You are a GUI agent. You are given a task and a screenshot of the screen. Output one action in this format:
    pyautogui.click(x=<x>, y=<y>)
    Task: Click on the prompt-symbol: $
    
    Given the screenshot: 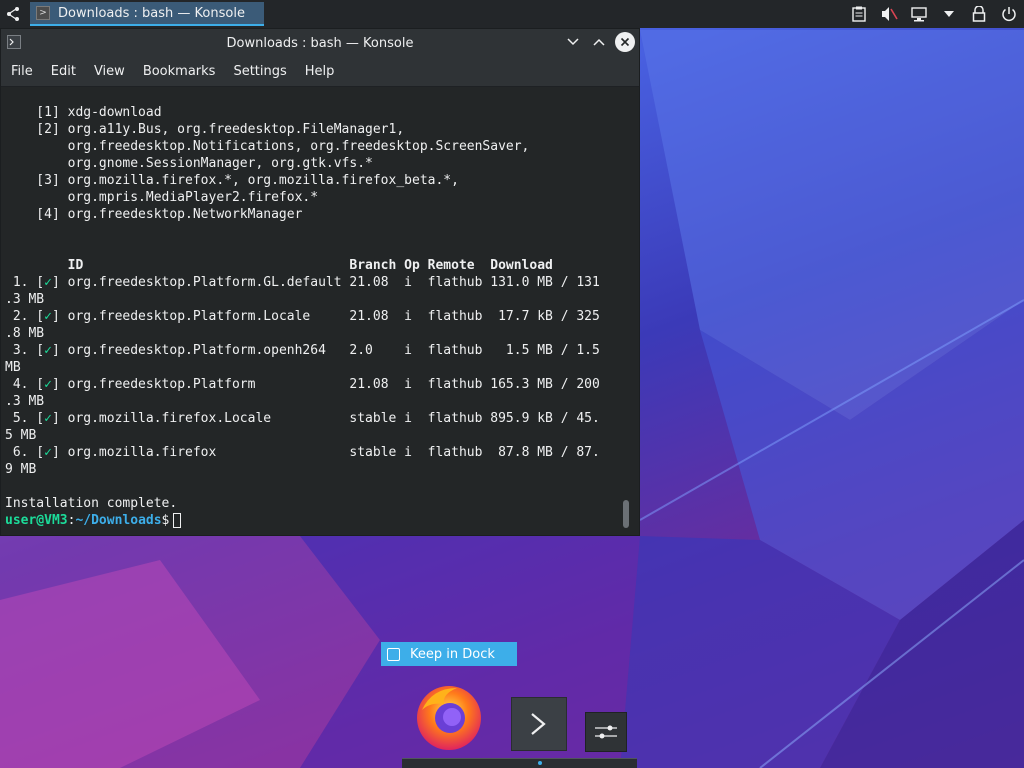 What is the action you would take?
    pyautogui.click(x=165, y=520)
    